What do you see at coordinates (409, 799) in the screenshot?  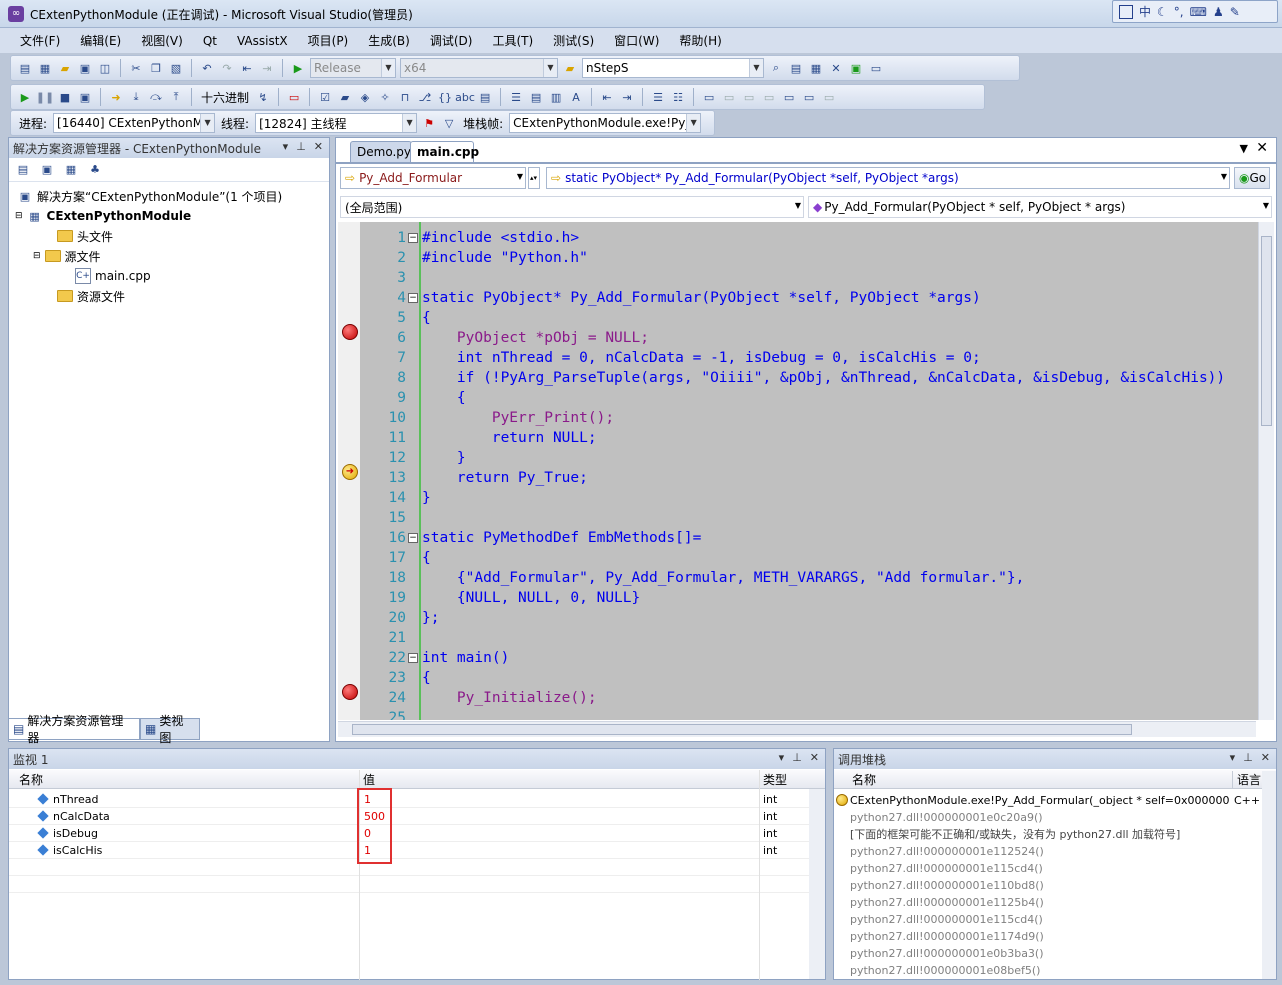 I see `watch-row: nThread 1 int` at bounding box center [409, 799].